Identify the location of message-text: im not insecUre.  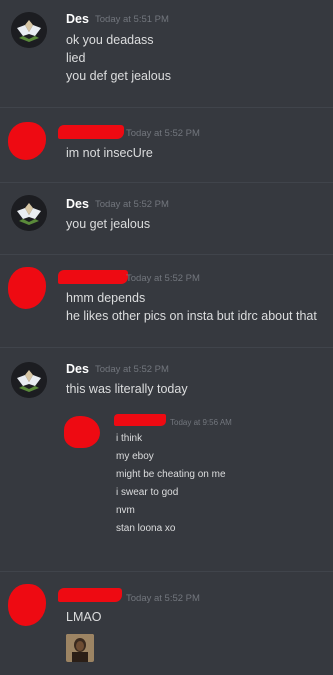
(109, 153).